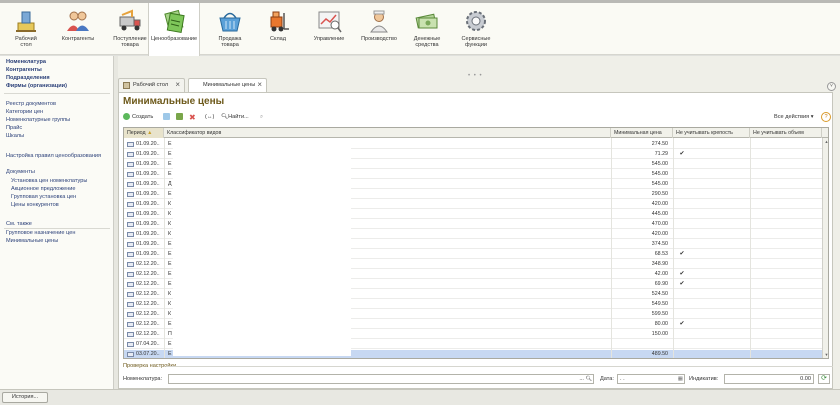 This screenshot has width=840, height=405. What do you see at coordinates (711, 133) in the screenshot?
I see `column-header-ignore-strength: Не учитывать крепость` at bounding box center [711, 133].